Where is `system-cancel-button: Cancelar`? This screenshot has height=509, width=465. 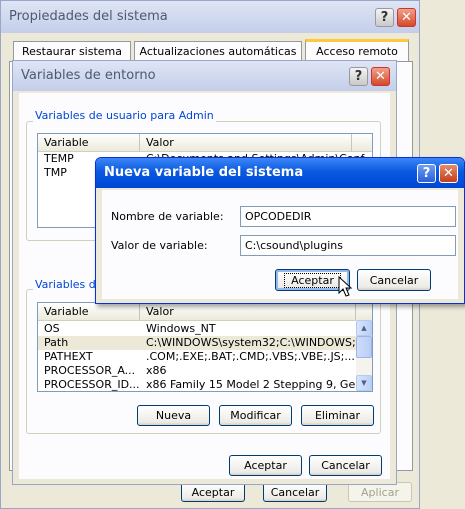 system-cancel-button: Cancelar is located at coordinates (295, 492).